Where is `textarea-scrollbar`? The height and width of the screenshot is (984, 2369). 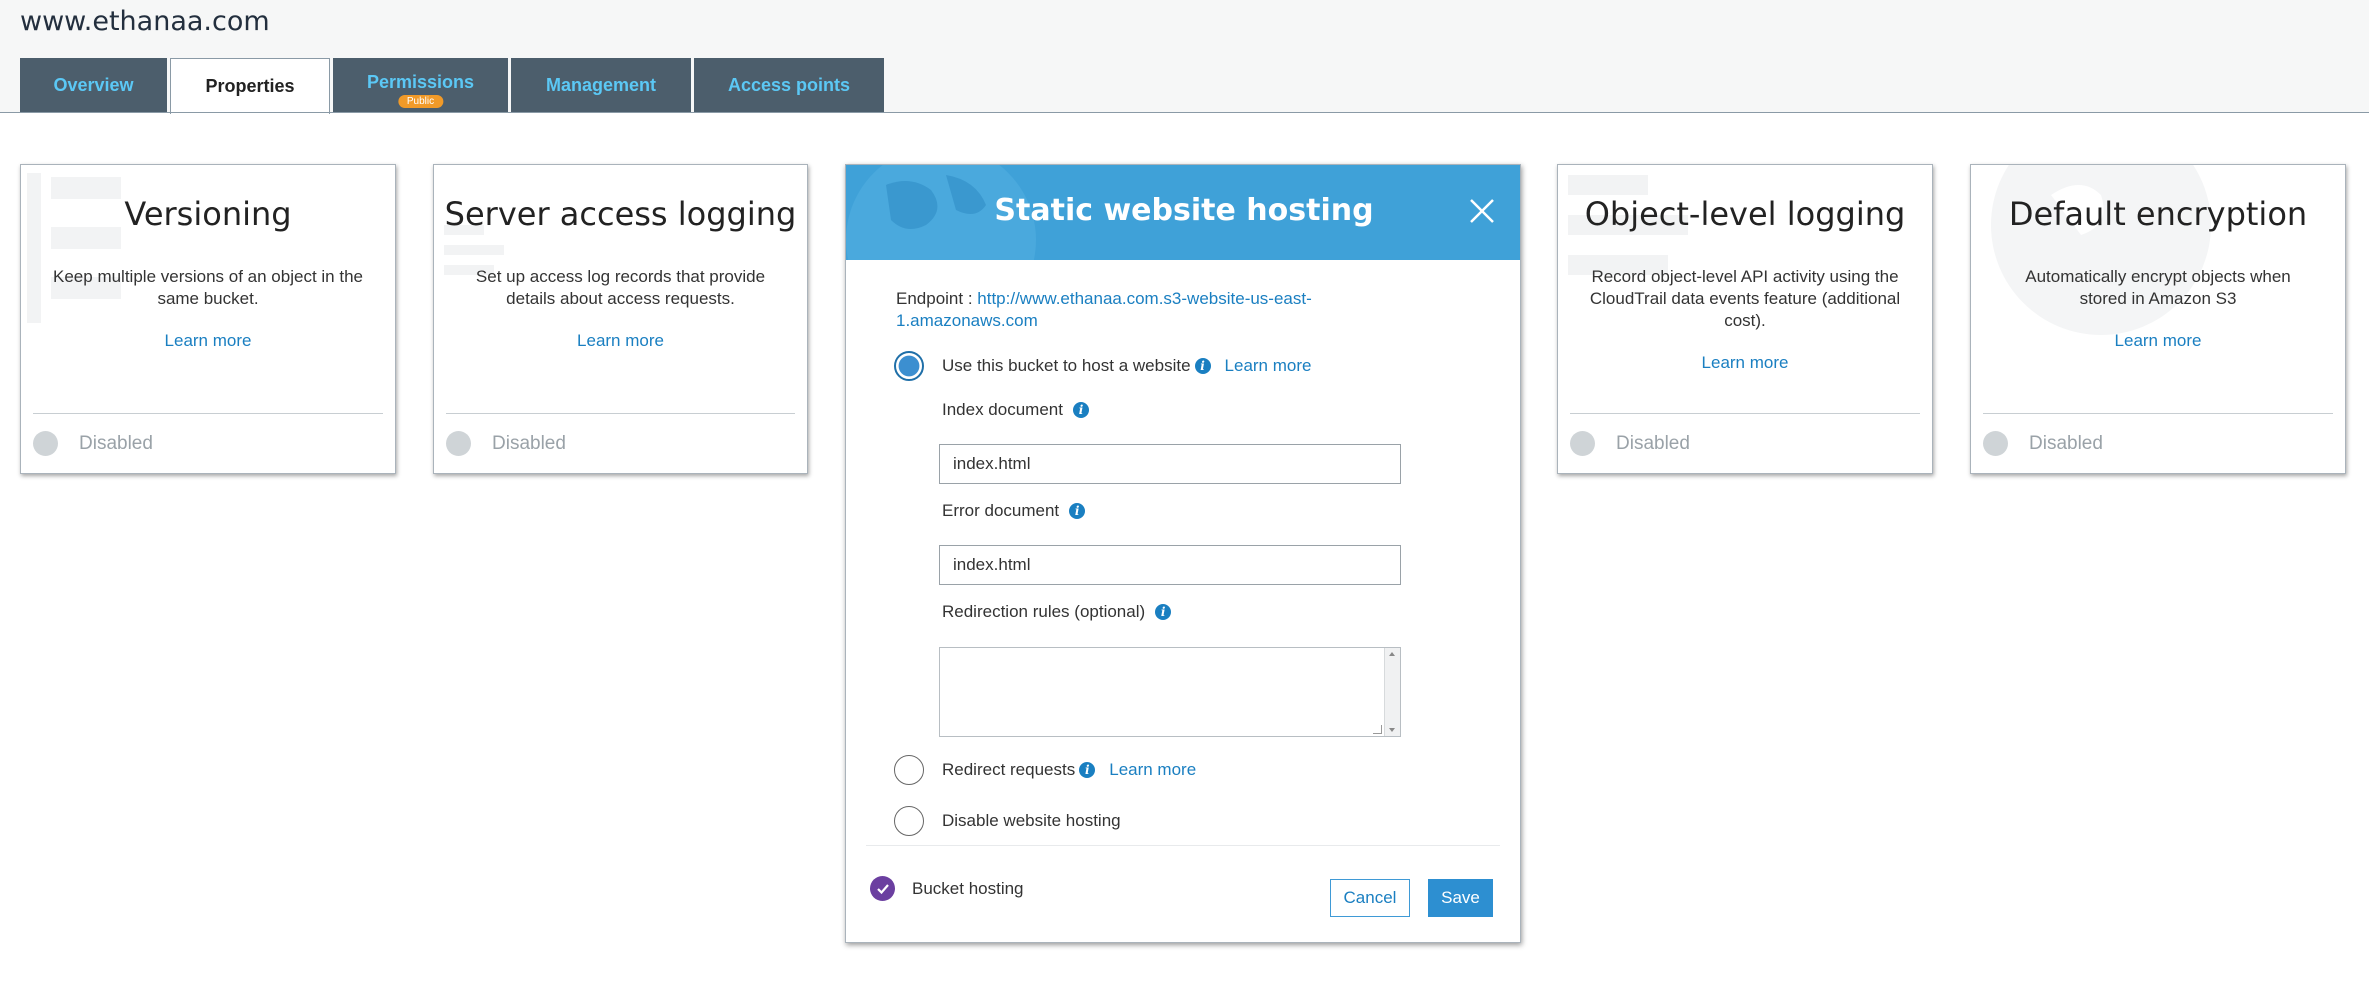 textarea-scrollbar is located at coordinates (1392, 692).